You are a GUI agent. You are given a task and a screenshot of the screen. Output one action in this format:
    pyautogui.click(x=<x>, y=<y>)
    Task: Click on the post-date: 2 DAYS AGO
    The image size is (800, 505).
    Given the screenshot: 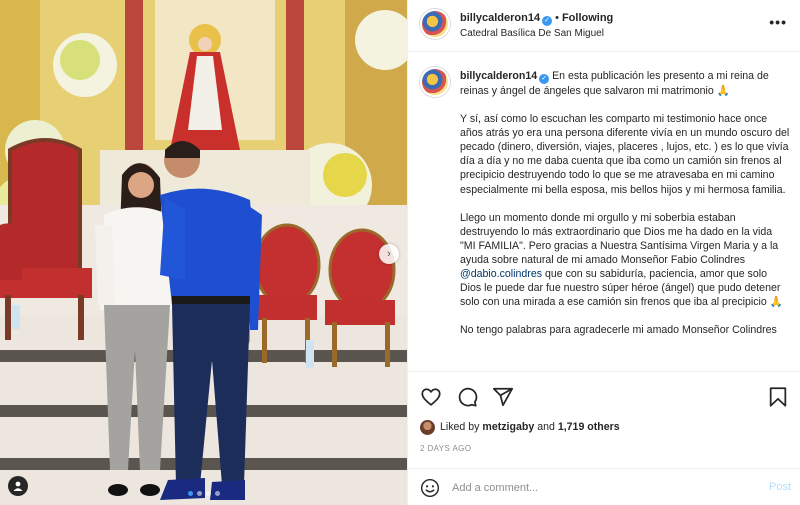 What is the action you would take?
    pyautogui.click(x=445, y=448)
    